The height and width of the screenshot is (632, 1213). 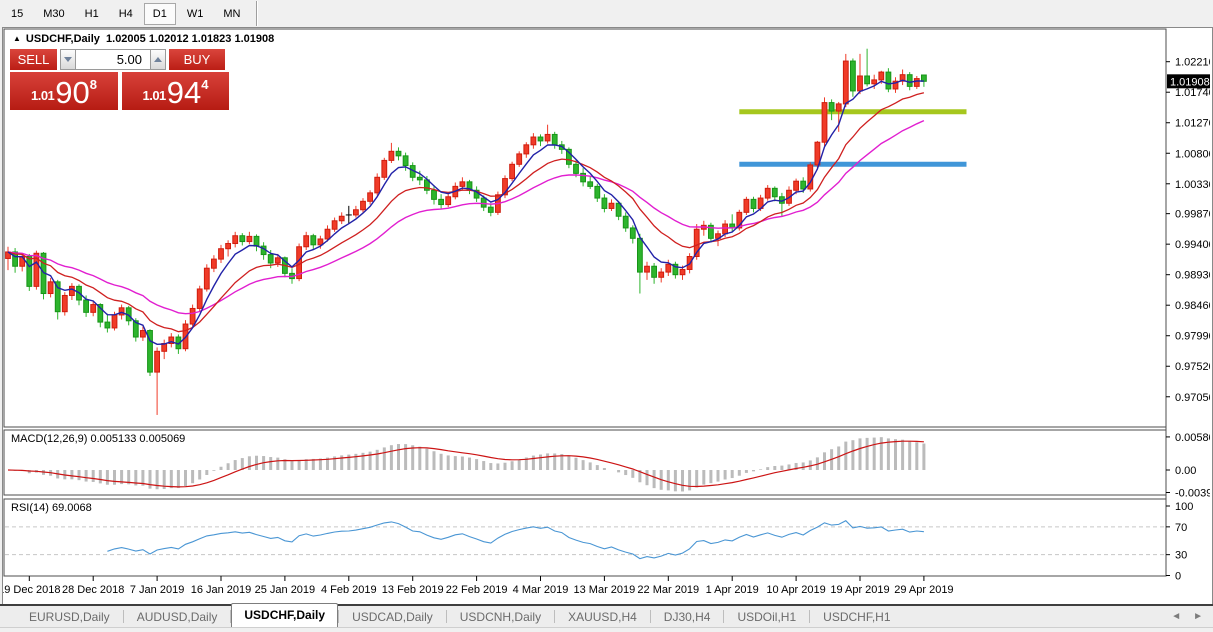 What do you see at coordinates (606, 13) in the screenshot?
I see `timeframe-toolbar: 15 M30 H1 H4 D1 W1 MN` at bounding box center [606, 13].